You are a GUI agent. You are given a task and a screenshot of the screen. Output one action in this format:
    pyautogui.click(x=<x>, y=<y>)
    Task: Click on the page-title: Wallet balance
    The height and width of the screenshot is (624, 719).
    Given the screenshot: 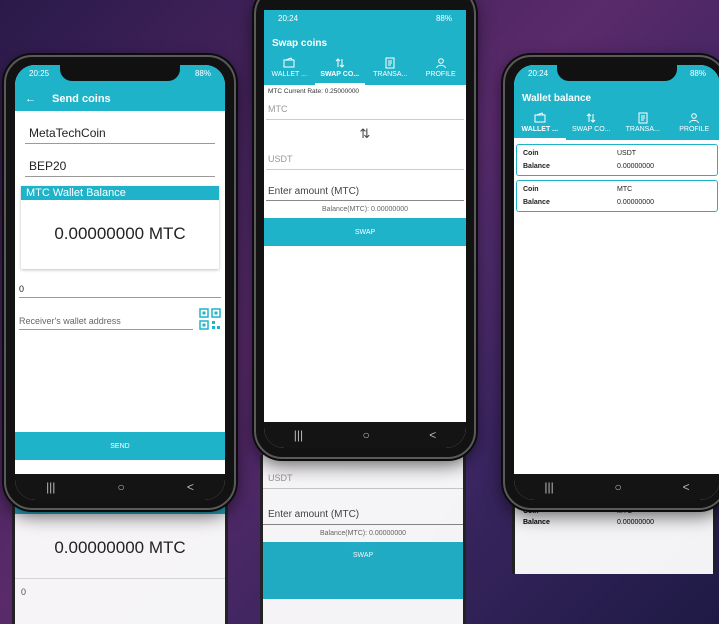 What is the action you would take?
    pyautogui.click(x=557, y=98)
    